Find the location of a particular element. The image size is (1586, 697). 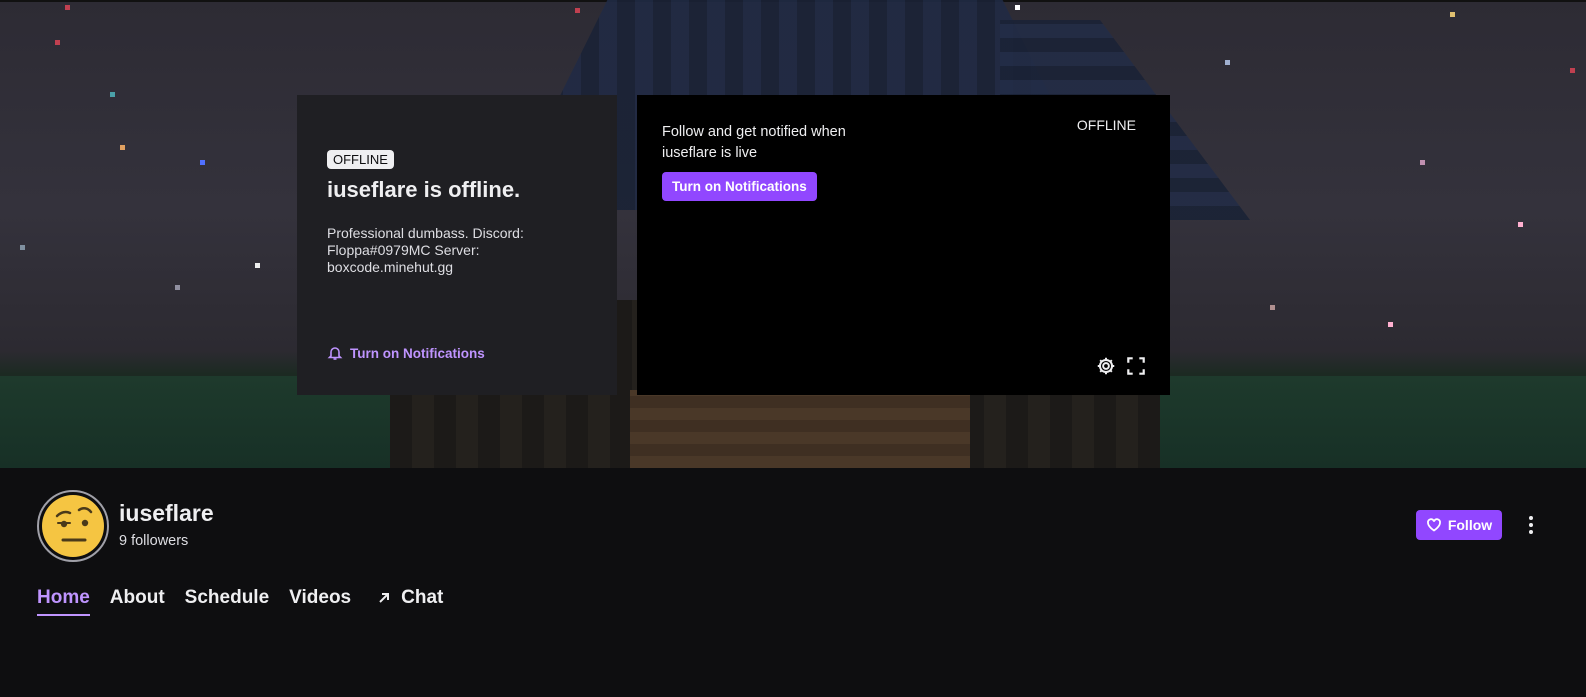

tab-chat: Chat is located at coordinates (409, 601).